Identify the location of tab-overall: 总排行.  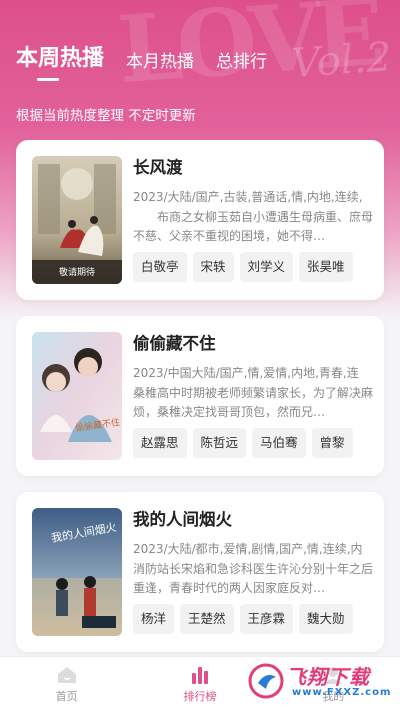
(241, 59).